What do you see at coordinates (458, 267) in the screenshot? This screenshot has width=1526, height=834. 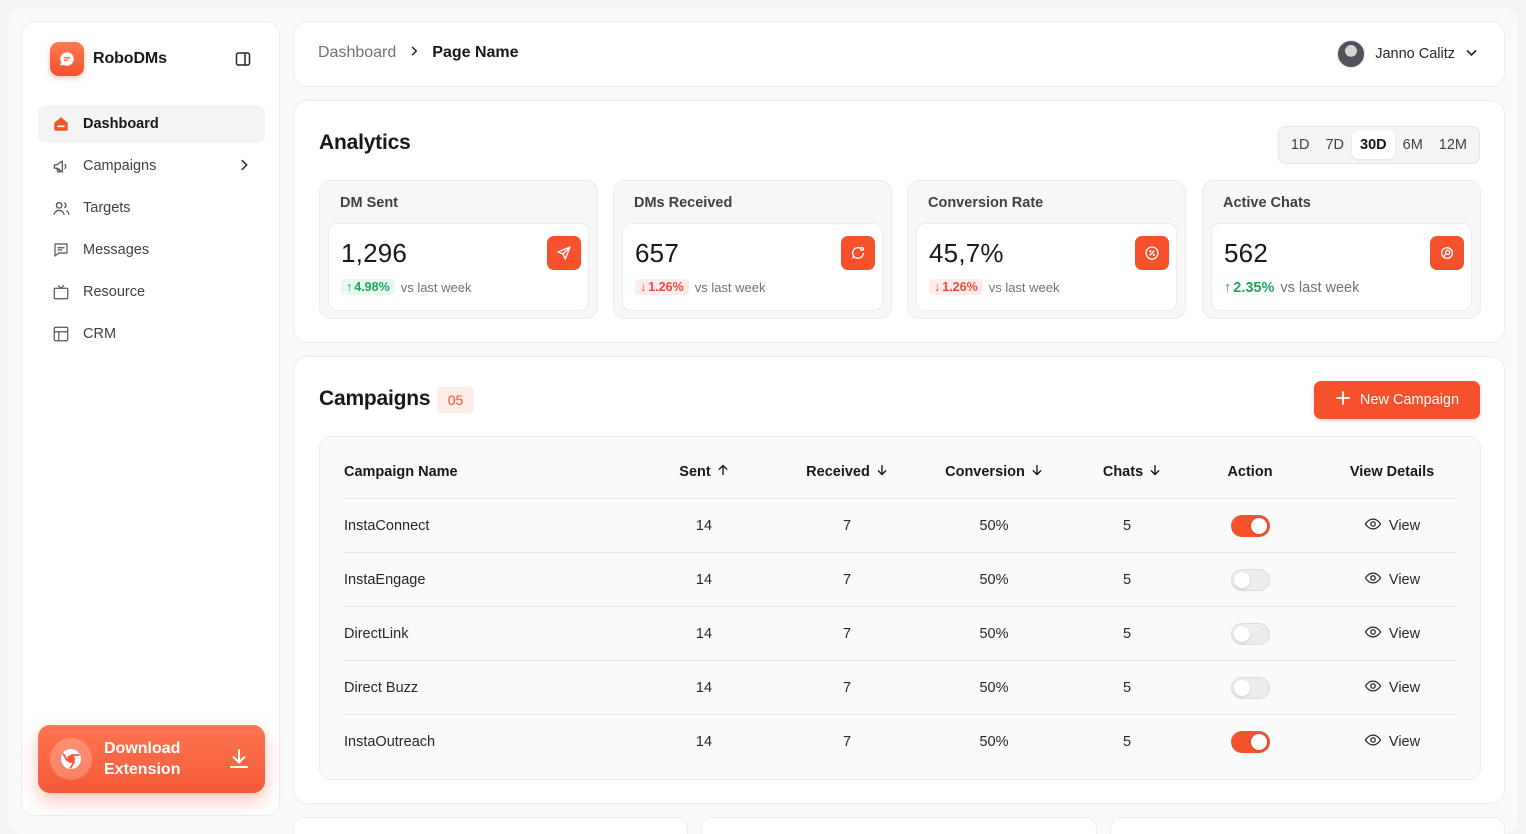 I see `stat-body: 1,296 ↑ 4.98% vs last week` at bounding box center [458, 267].